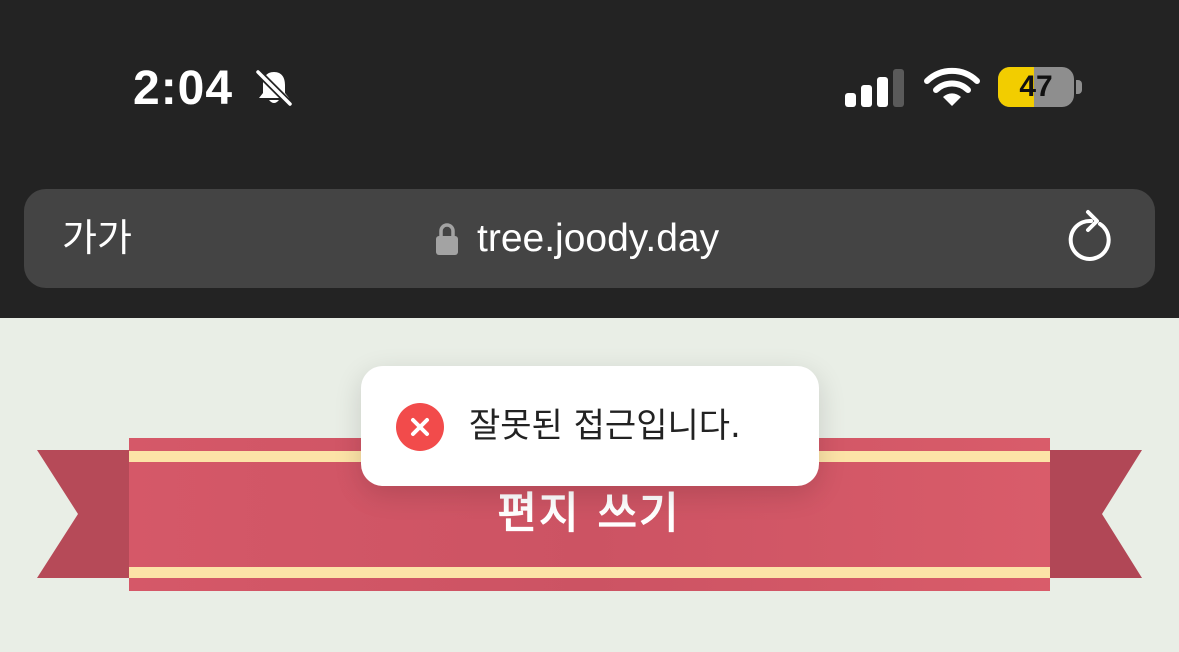 The image size is (1179, 652). I want to click on error-icon, so click(420, 427).